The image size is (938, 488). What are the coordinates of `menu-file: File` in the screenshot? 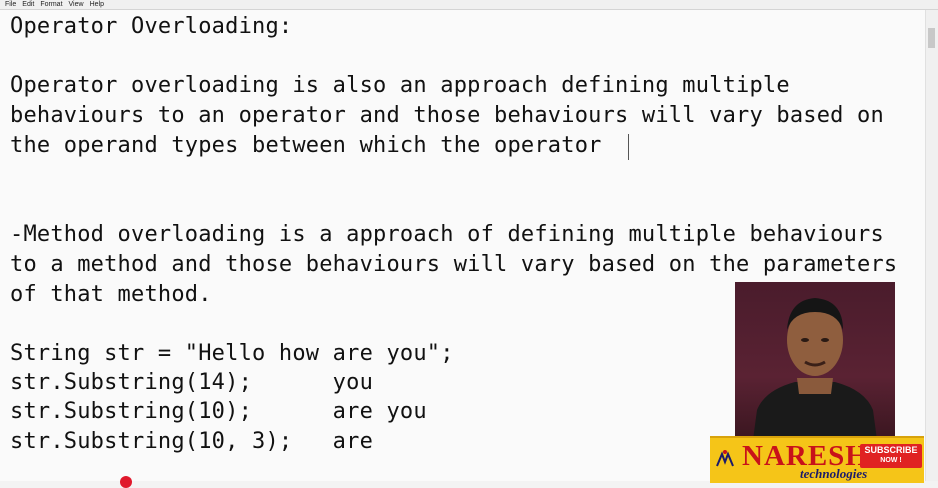 It's located at (10, 4).